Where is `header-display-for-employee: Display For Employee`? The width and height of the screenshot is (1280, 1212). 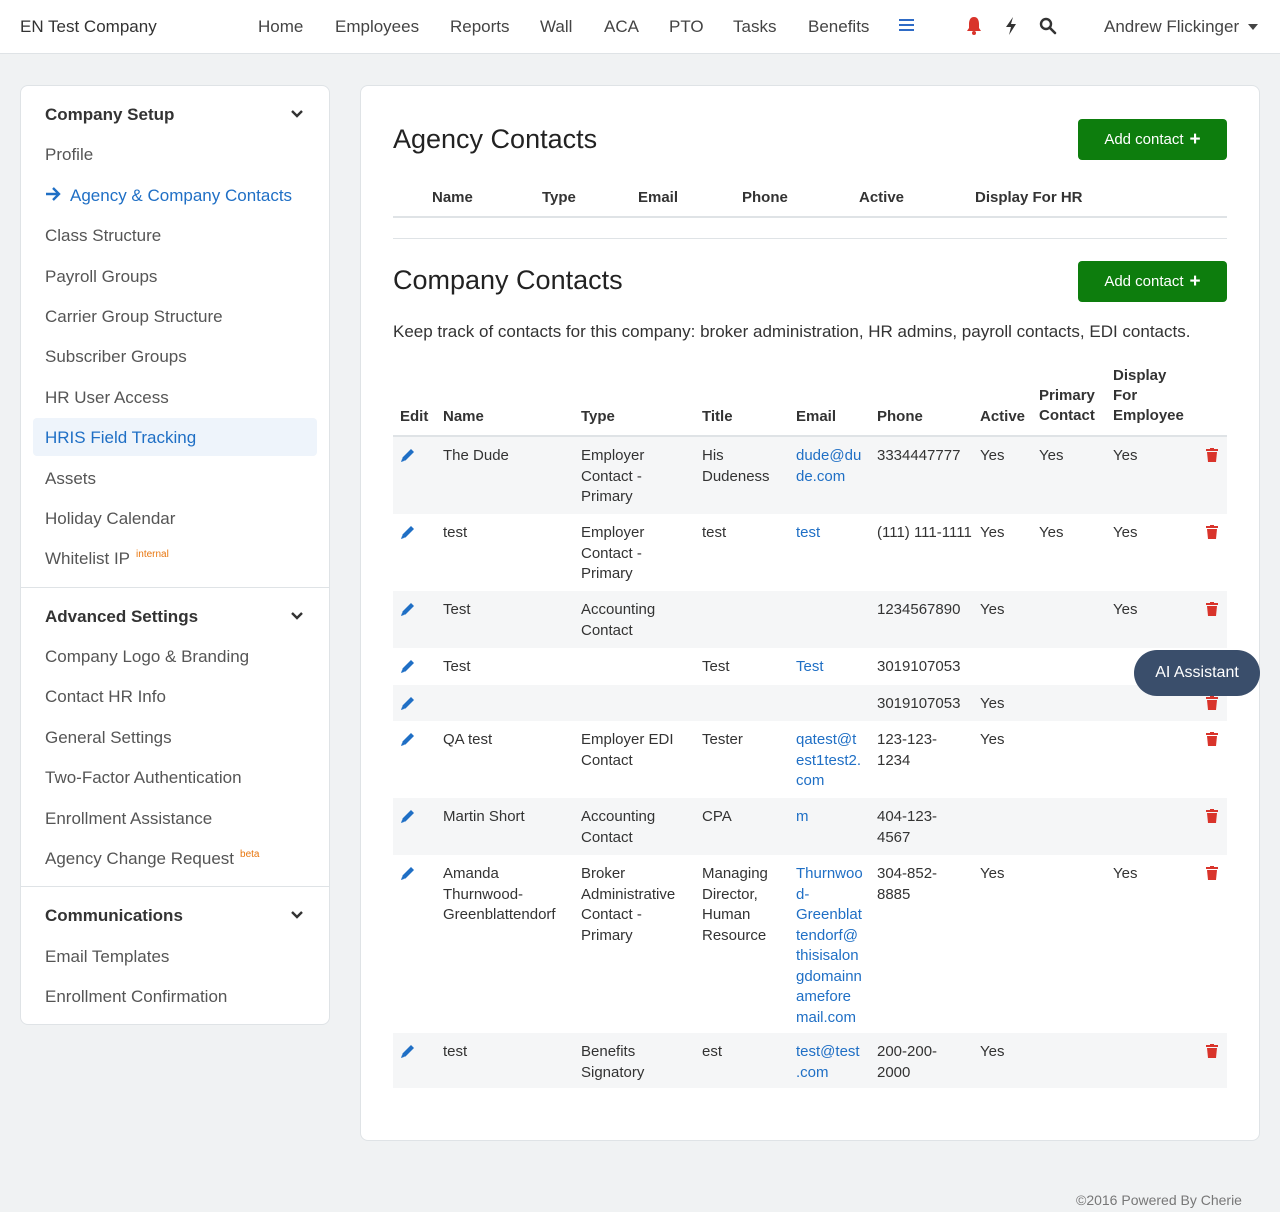 header-display-for-employee: Display For Employee is located at coordinates (1148, 396).